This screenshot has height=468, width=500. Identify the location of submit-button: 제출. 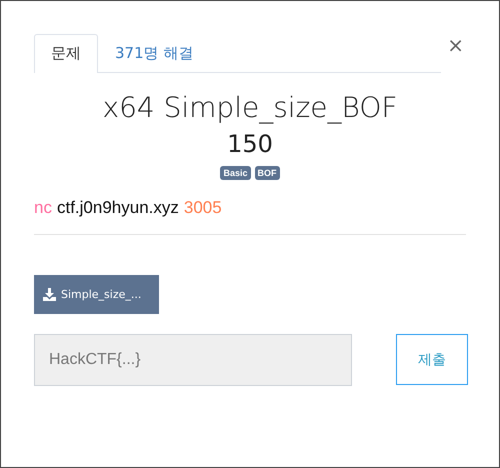
(432, 359).